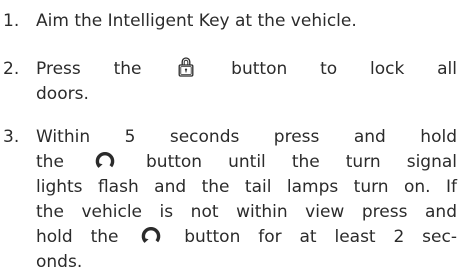 This screenshot has width=459, height=275. Describe the element at coordinates (246, 212) in the screenshot. I see `step-3-line-4: the vehicle is not within view press and` at that location.